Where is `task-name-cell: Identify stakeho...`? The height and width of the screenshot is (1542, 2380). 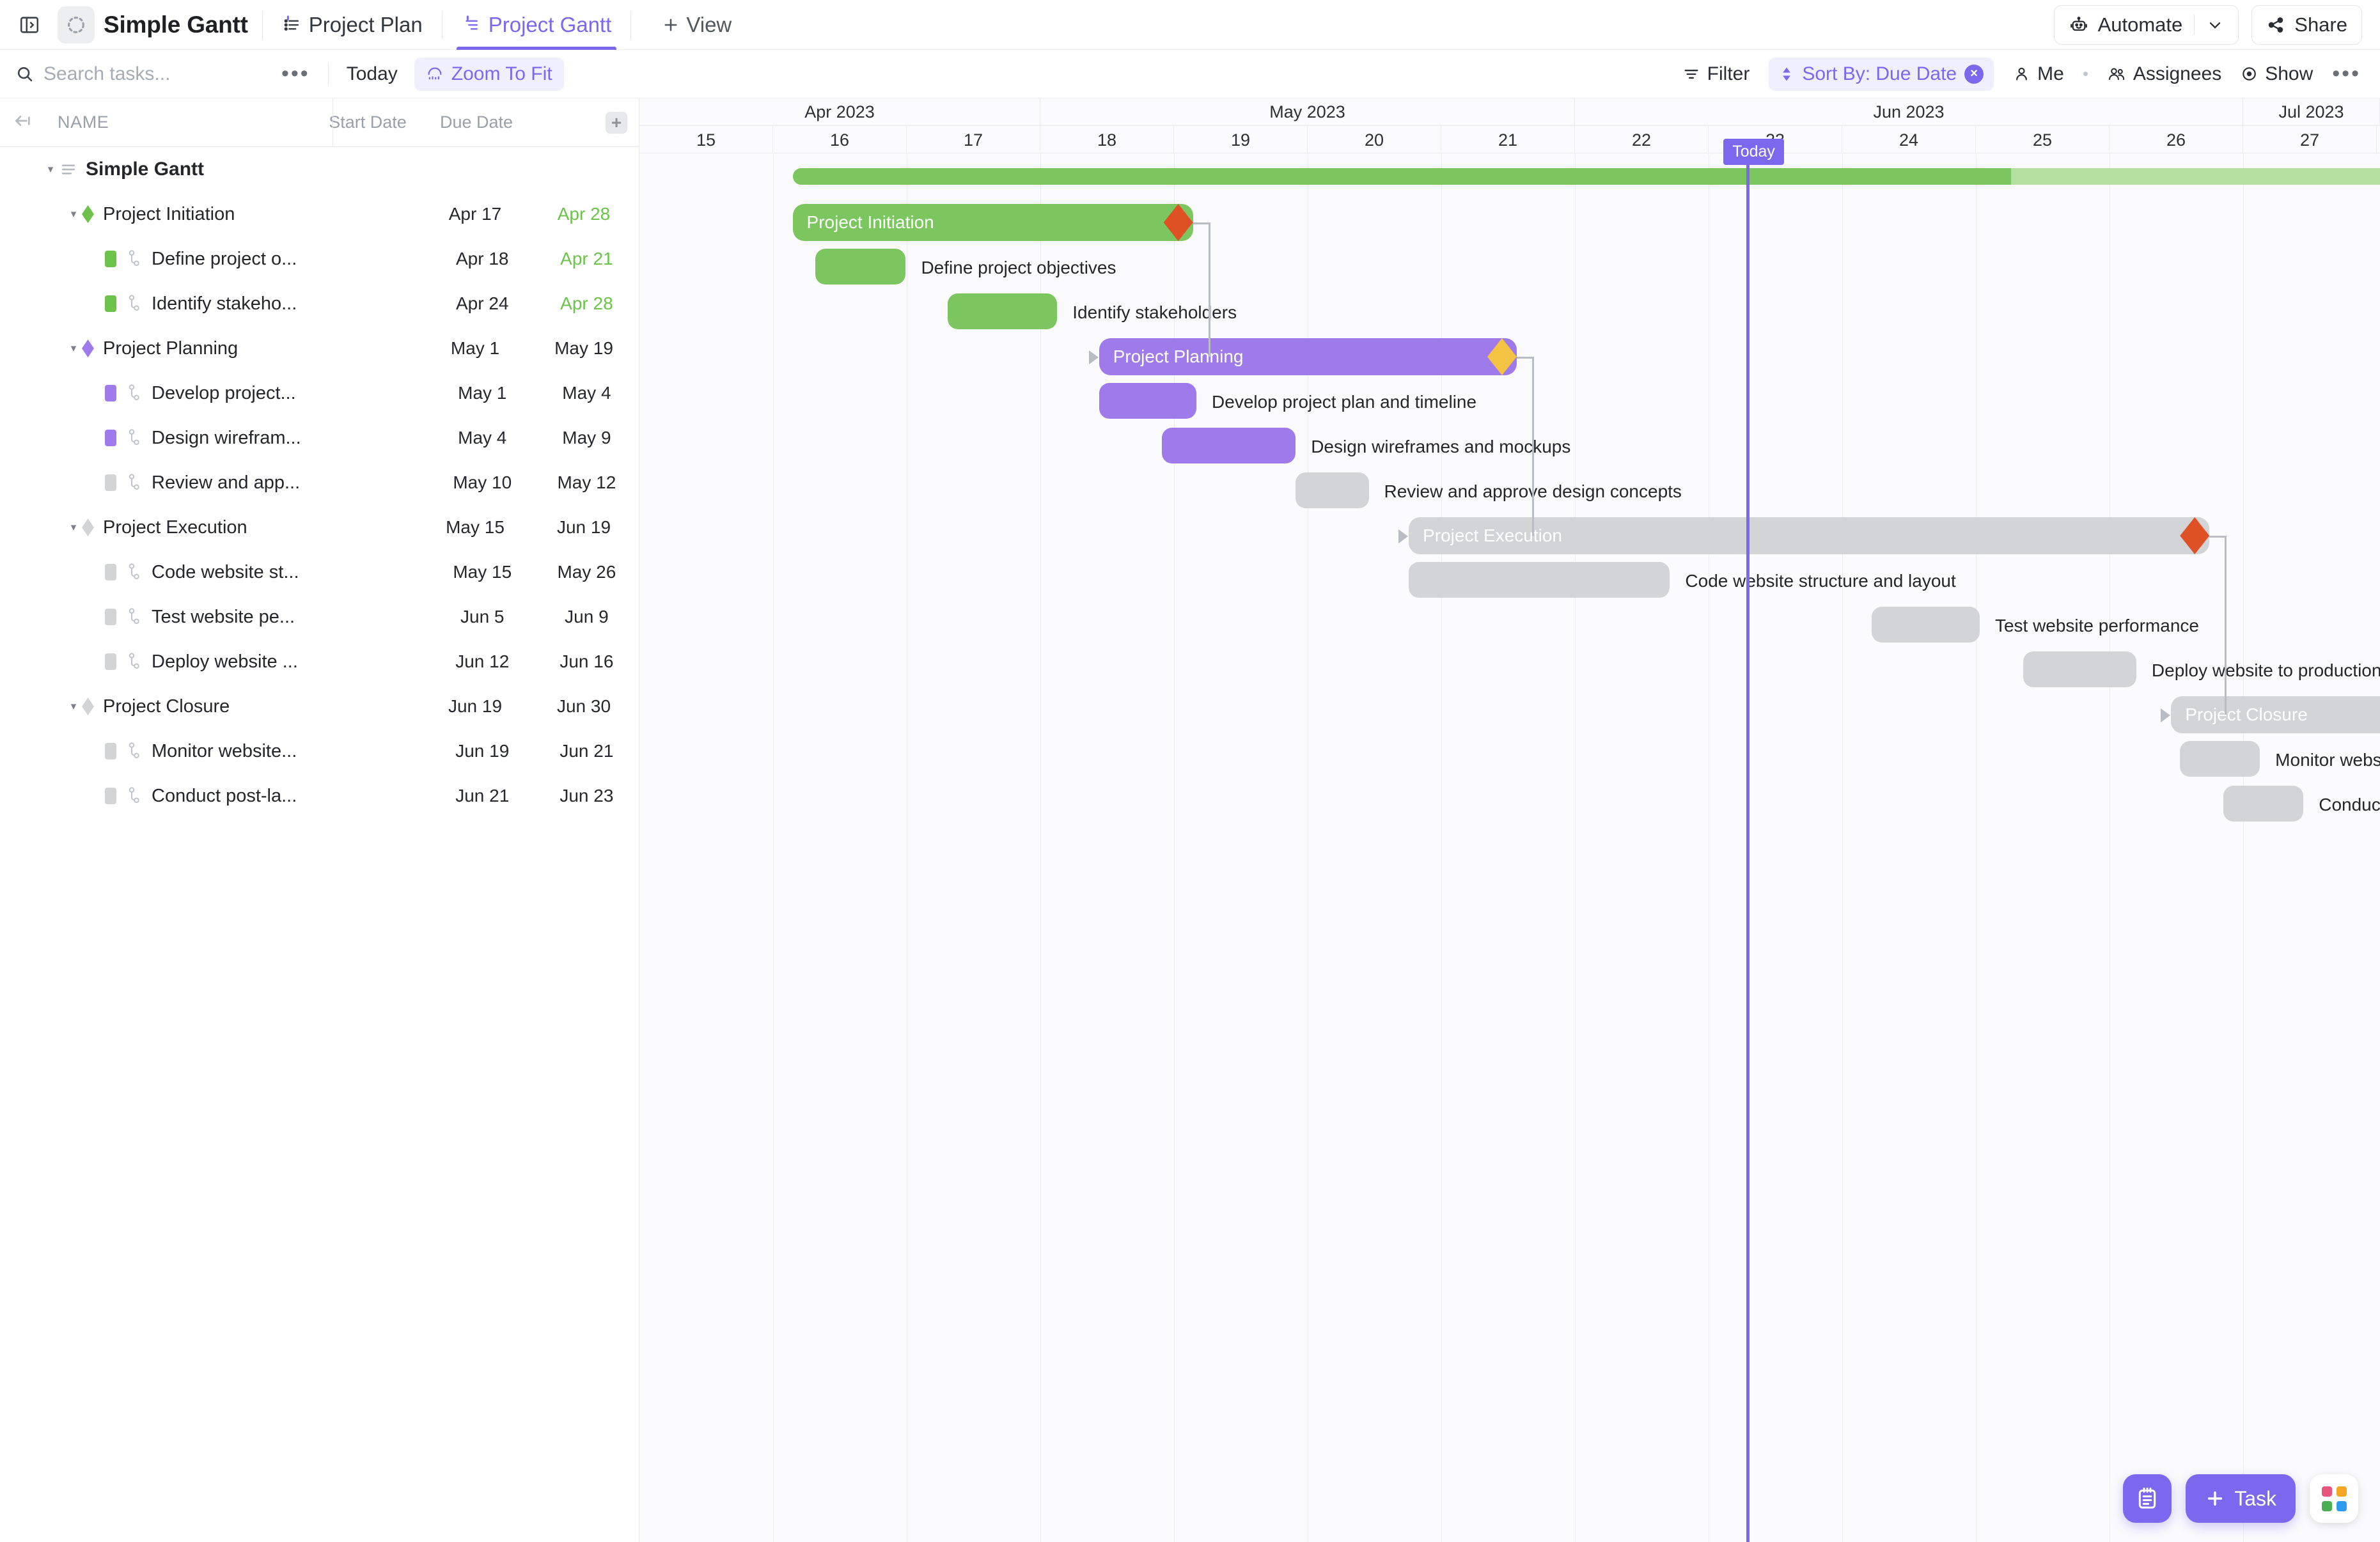 task-name-cell: Identify stakeho... is located at coordinates (267, 304).